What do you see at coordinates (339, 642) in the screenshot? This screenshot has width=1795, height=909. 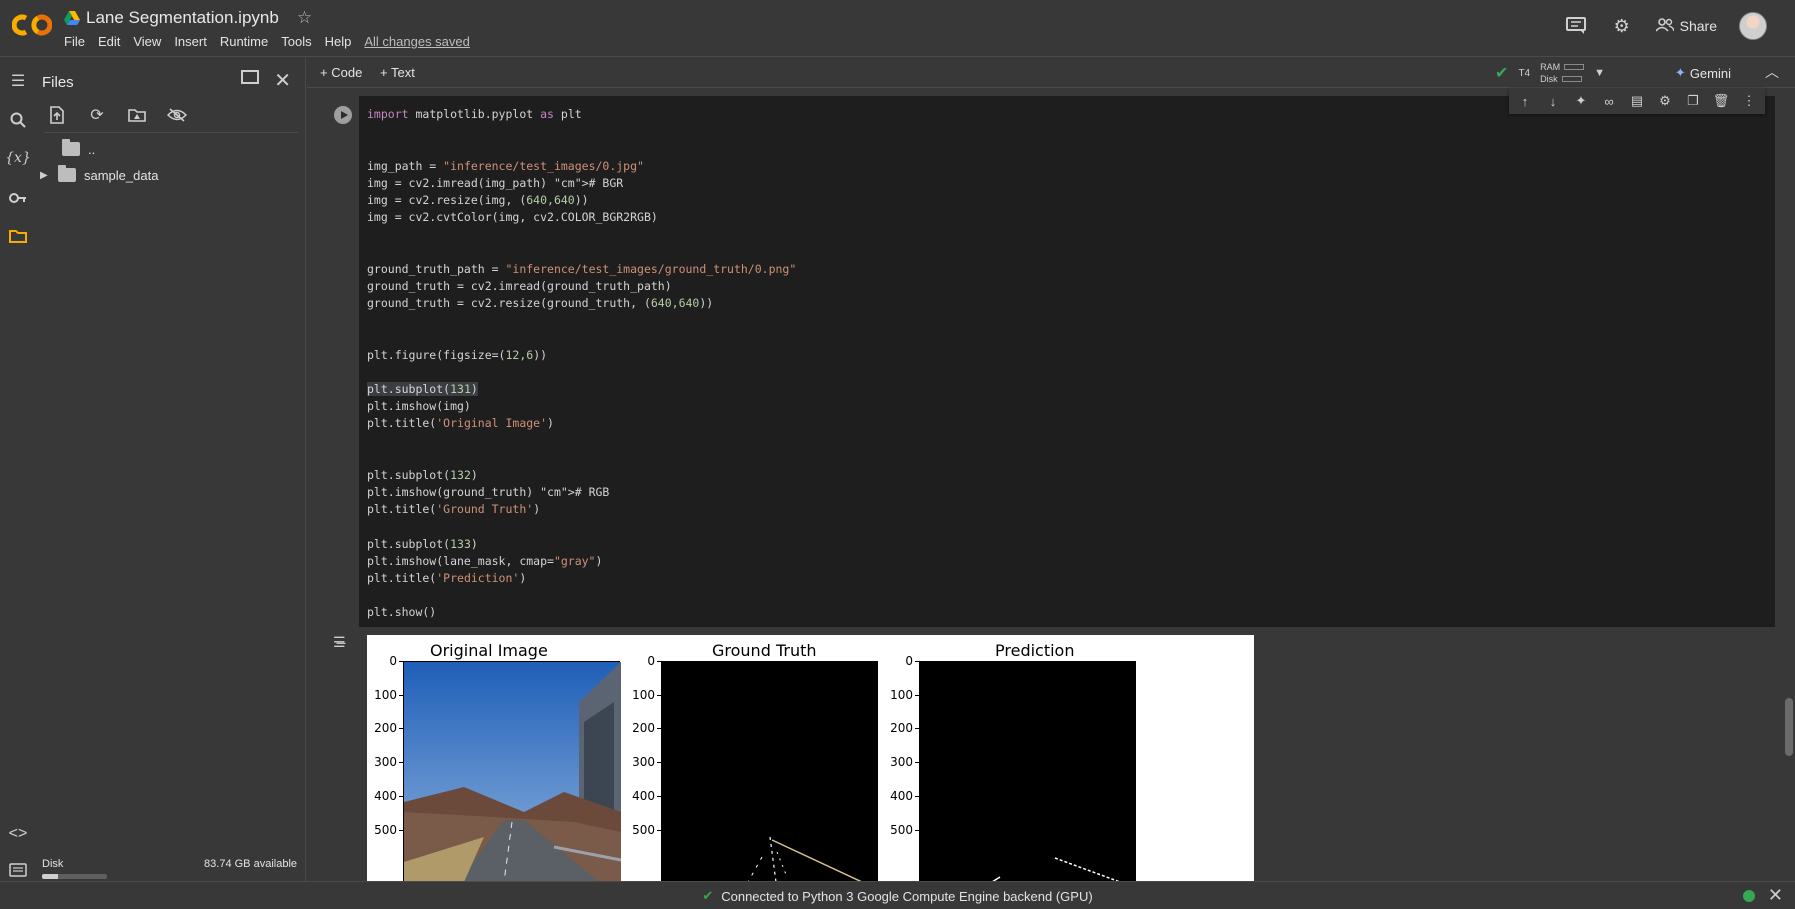 I see `output-options-icon: ☰̶` at bounding box center [339, 642].